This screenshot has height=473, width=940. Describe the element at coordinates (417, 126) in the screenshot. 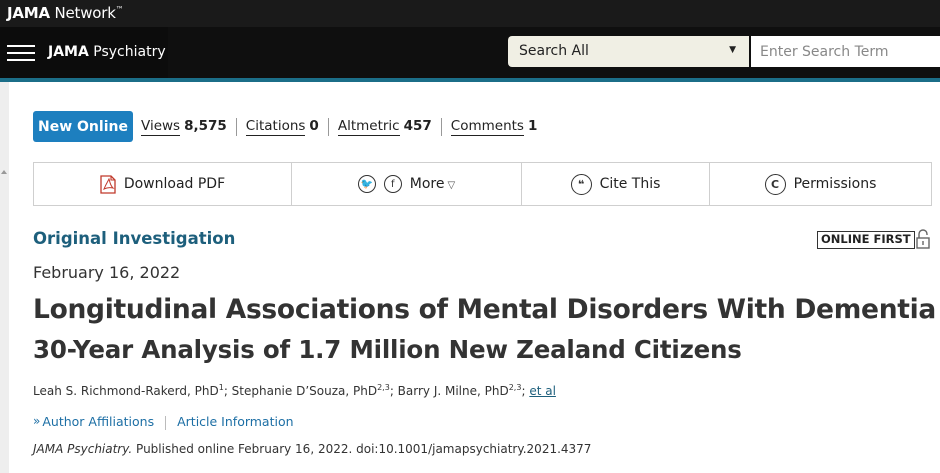

I see `metric-value: 457` at that location.